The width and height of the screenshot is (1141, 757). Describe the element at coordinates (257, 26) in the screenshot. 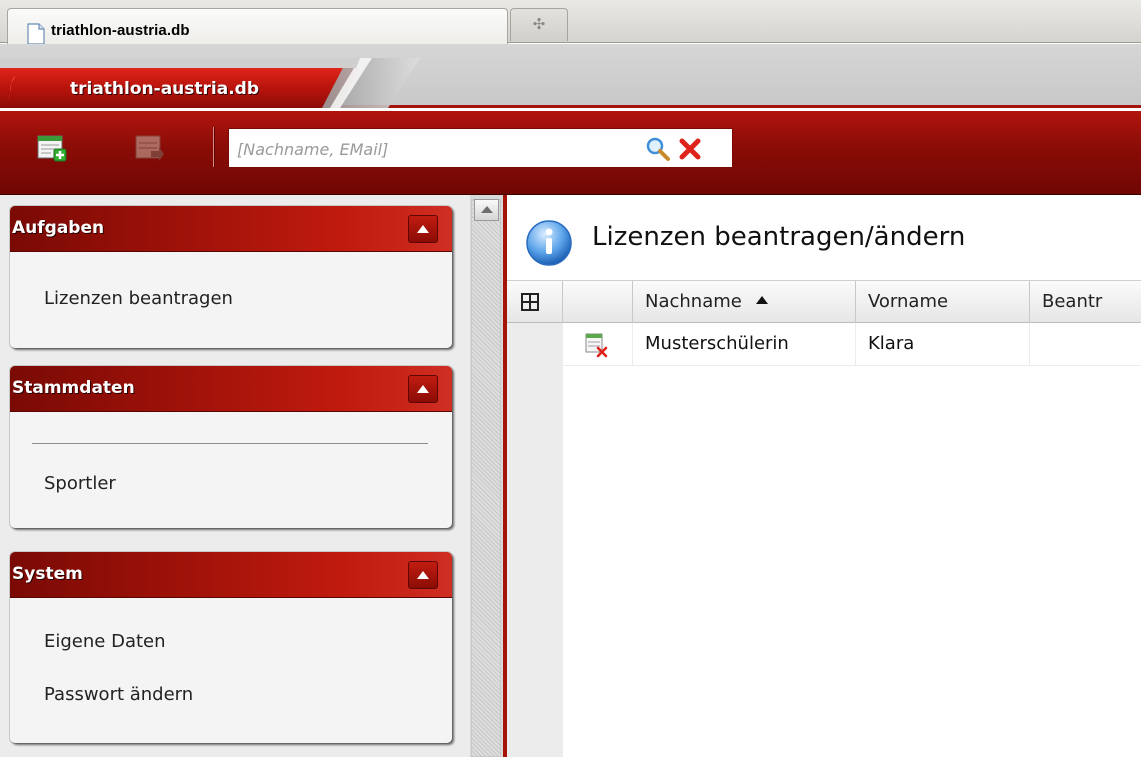

I see `browser-tab-active: triathlon-austria.db` at that location.